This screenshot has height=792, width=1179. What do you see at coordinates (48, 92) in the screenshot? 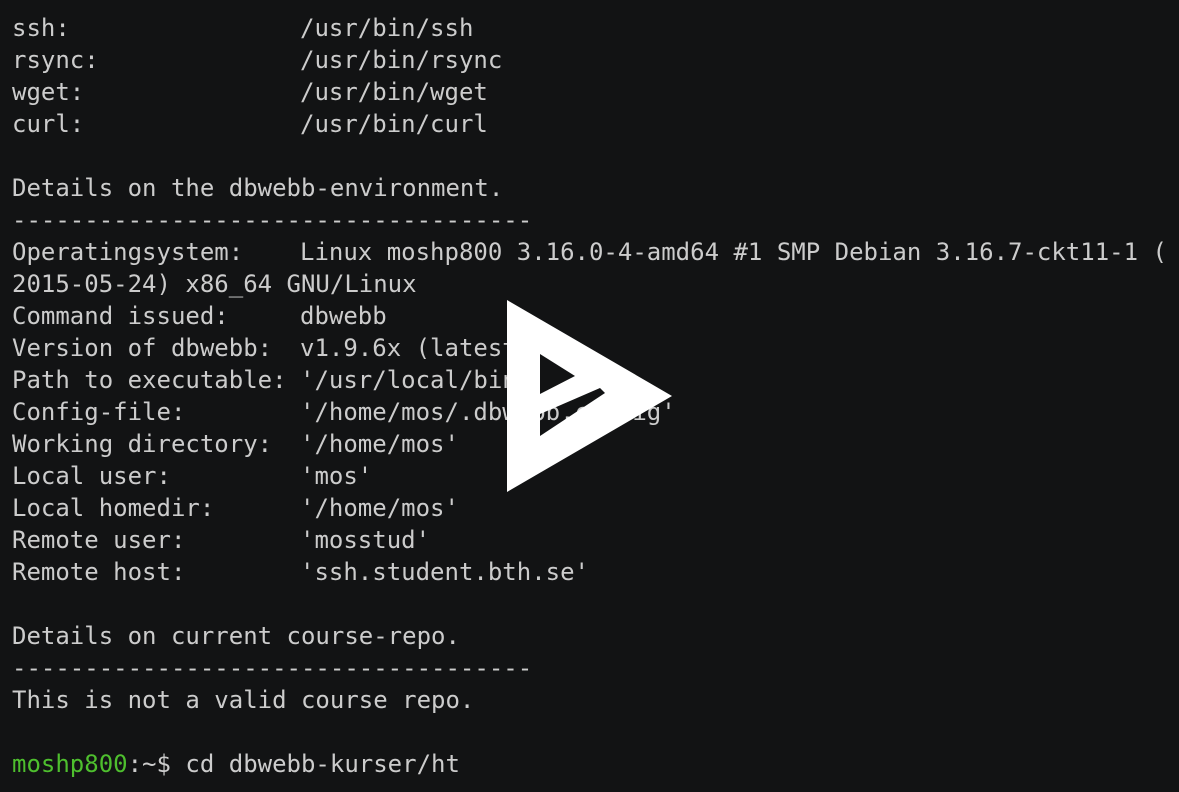
I see `tool-label: wget:` at bounding box center [48, 92].